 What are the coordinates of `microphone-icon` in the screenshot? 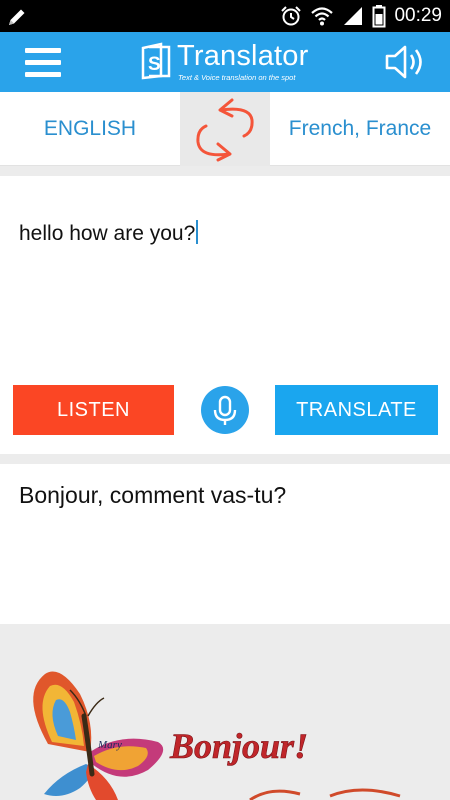 It's located at (225, 410).